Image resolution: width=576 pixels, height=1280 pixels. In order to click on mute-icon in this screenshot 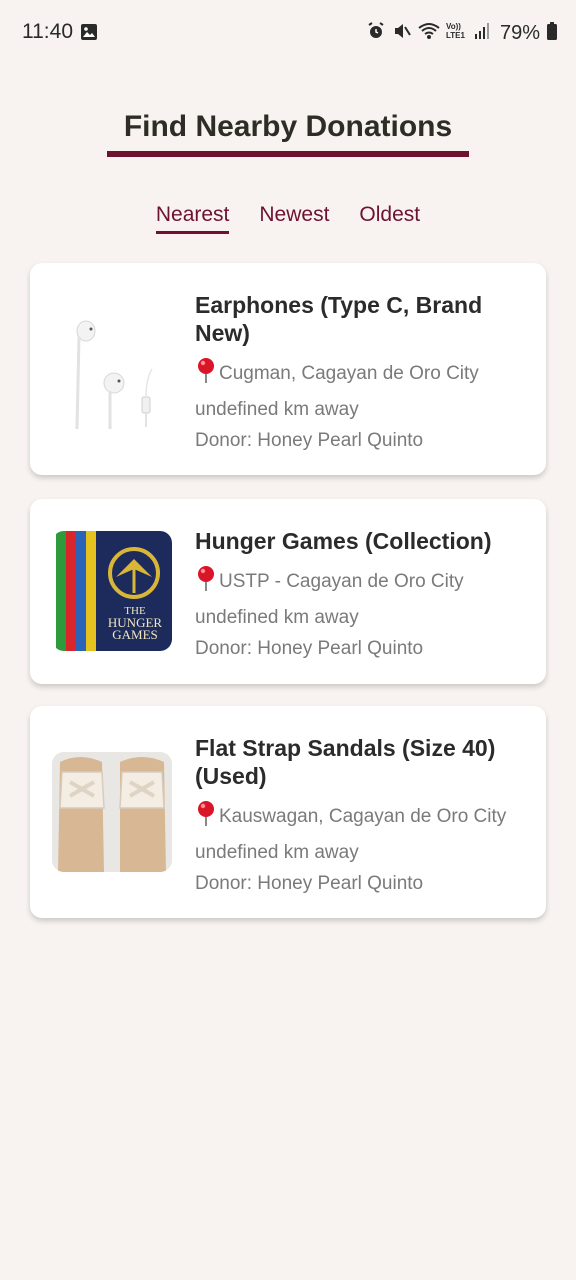, I will do `click(402, 33)`.